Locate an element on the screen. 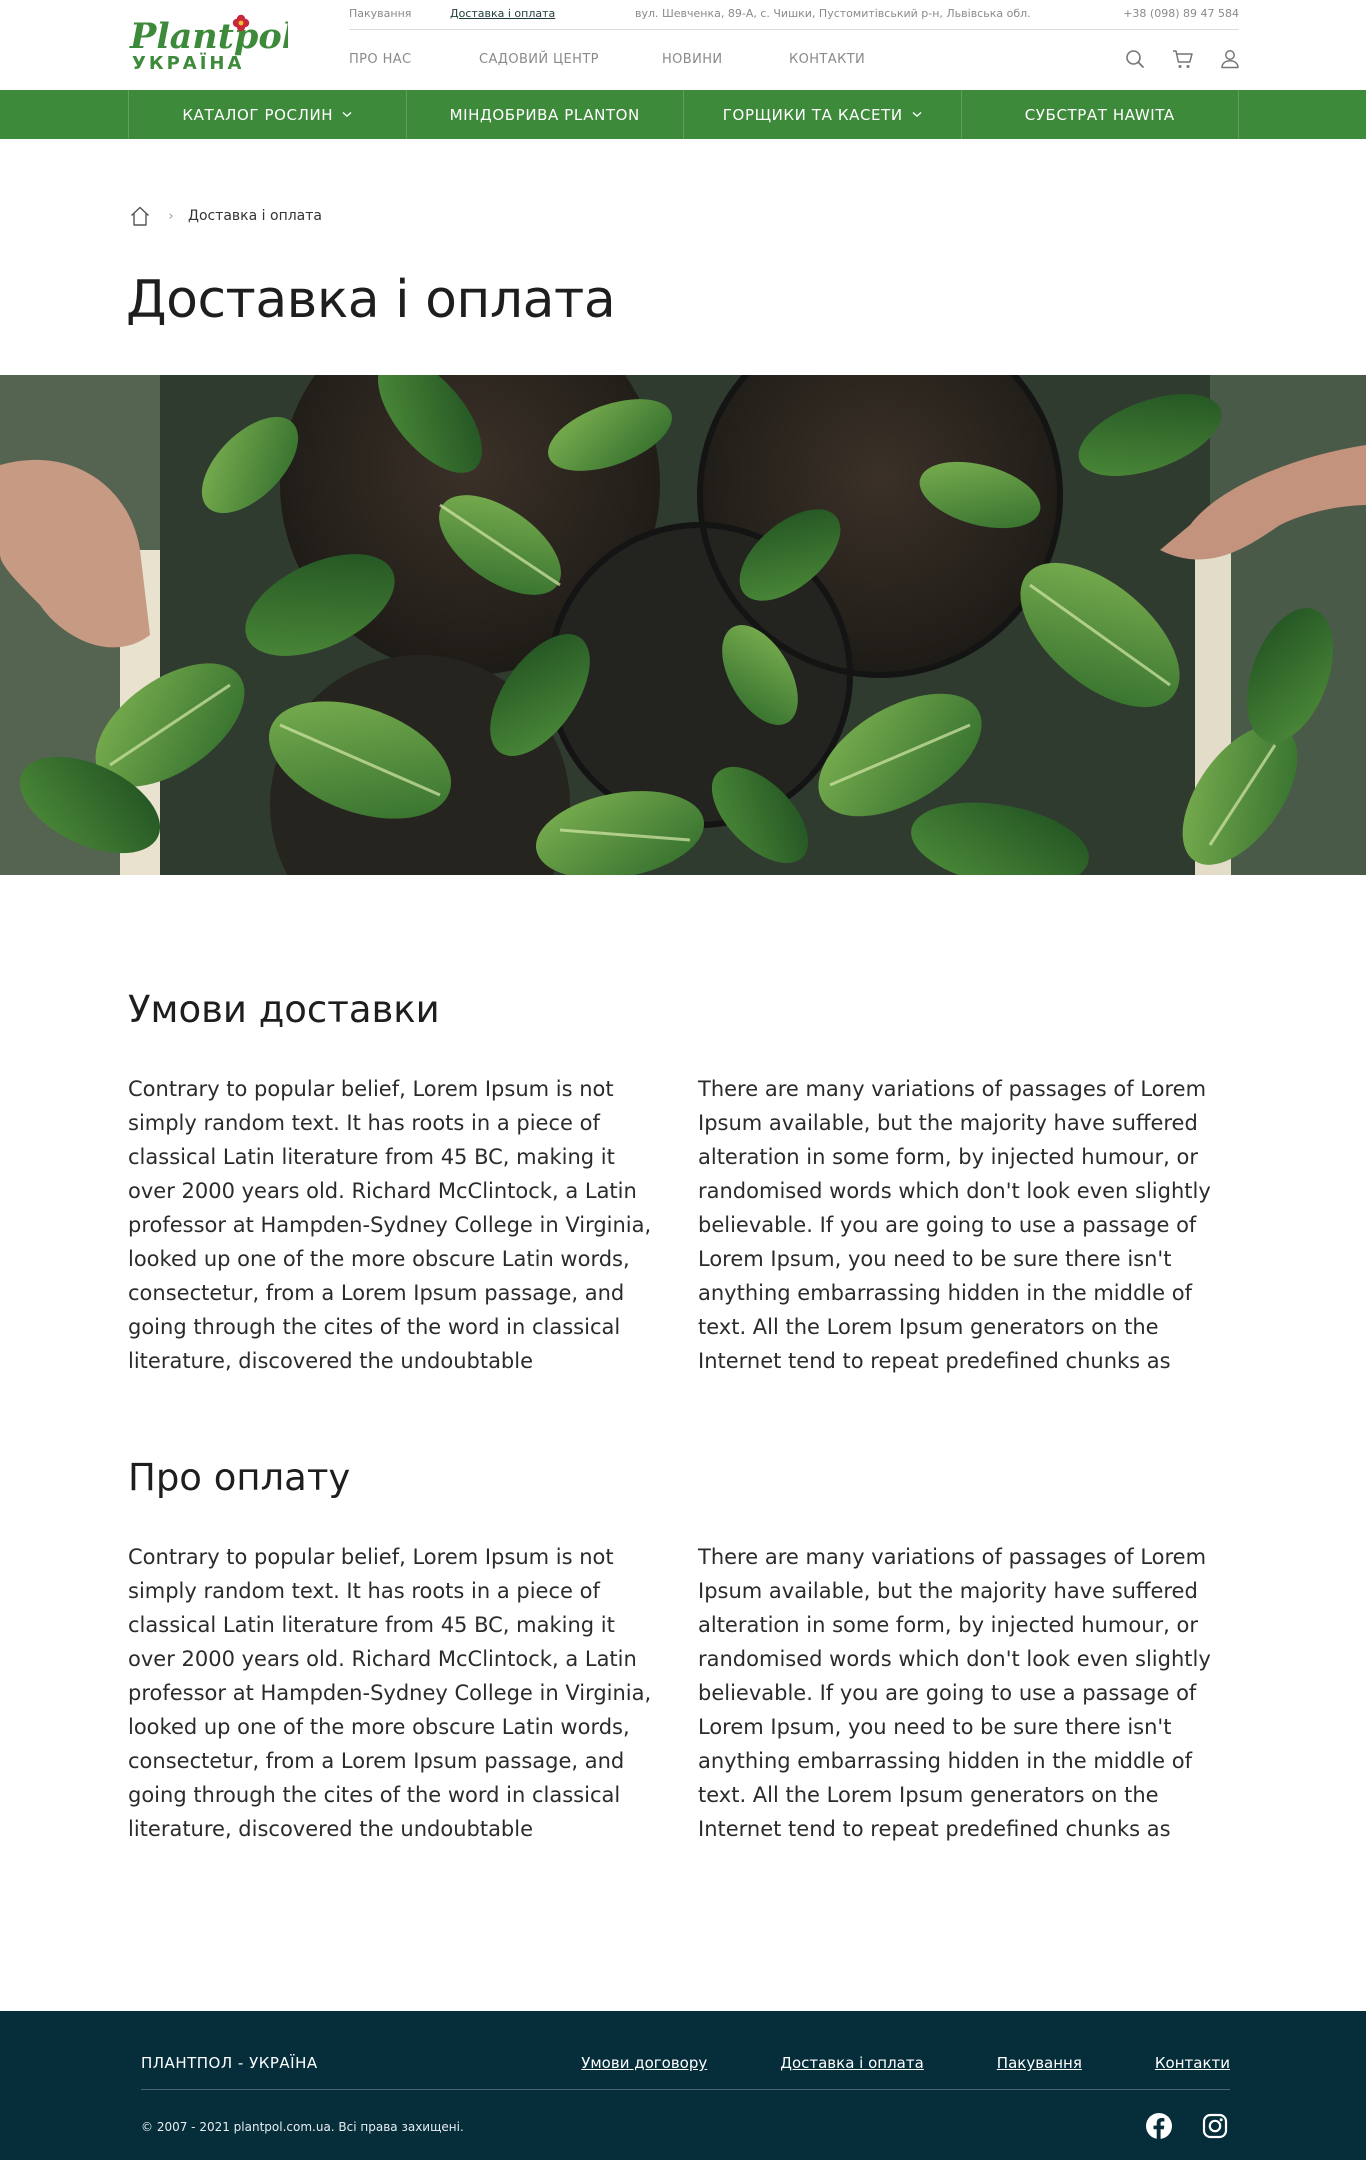 The width and height of the screenshot is (1366, 2160). footer-link-terms: Умови договору is located at coordinates (644, 2063).